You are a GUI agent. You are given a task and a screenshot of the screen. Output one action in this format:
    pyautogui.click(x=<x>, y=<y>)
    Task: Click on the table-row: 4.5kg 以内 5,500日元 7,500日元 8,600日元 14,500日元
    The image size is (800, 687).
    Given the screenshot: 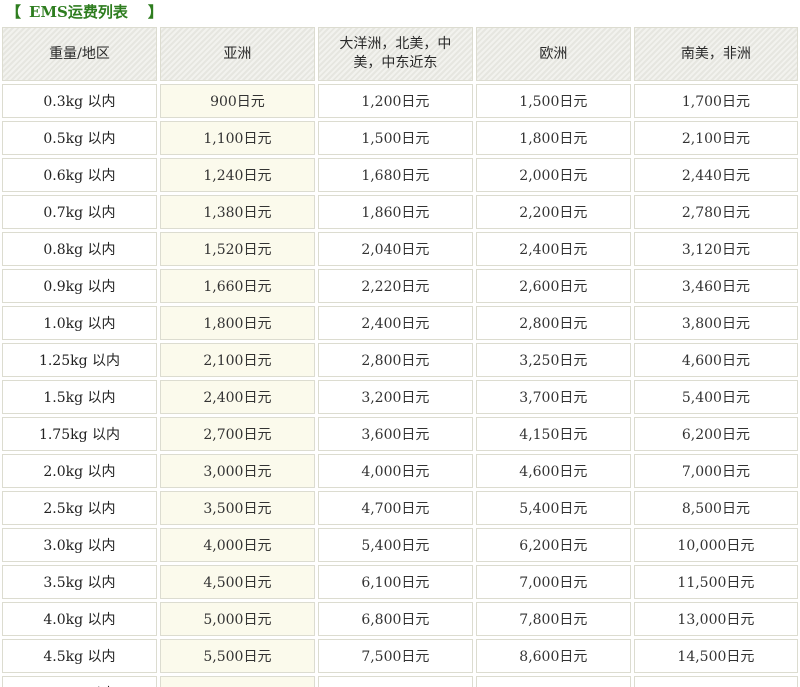 What is the action you would take?
    pyautogui.click(x=400, y=656)
    